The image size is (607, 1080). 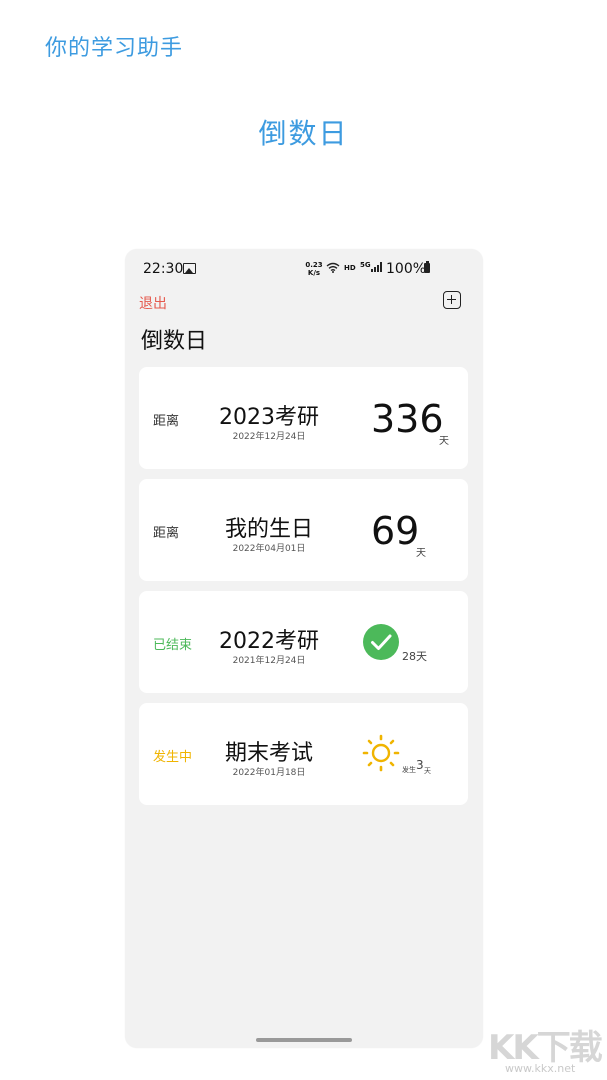 What do you see at coordinates (414, 656) in the screenshot?
I see `ended-days: 28天` at bounding box center [414, 656].